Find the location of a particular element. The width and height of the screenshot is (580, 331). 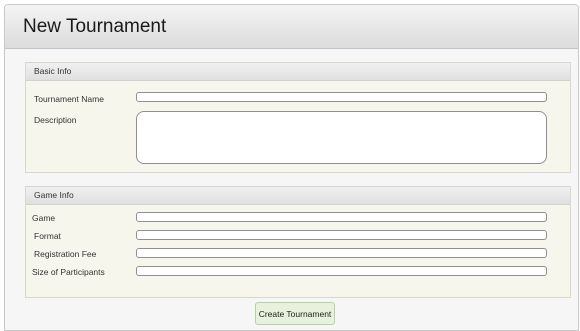

page-title: New Tournament is located at coordinates (95, 26).